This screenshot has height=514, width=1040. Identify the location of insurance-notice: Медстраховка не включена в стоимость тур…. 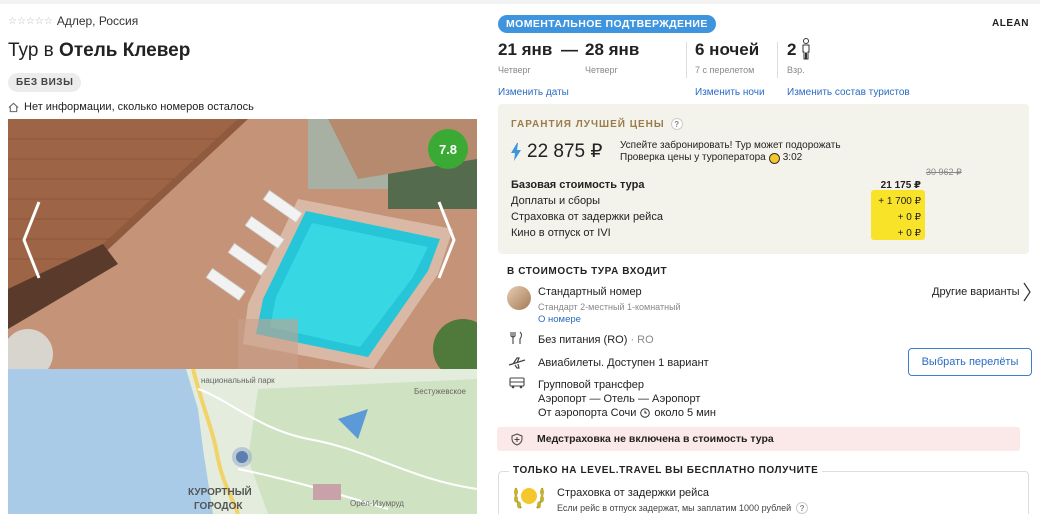
(758, 439).